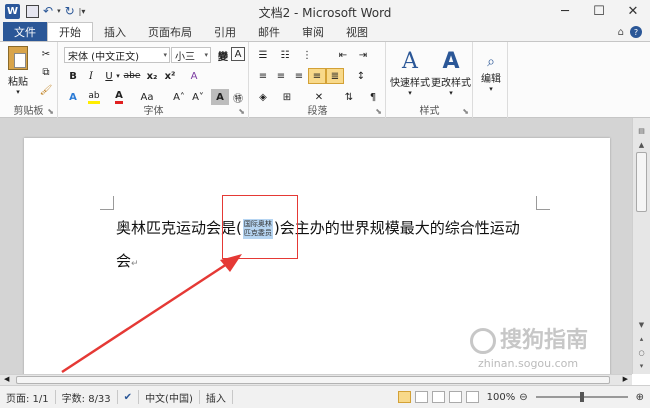 Image resolution: width=650 pixels, height=408 pixels. Describe the element at coordinates (12, 11) in the screenshot. I see `word-app-icon: W` at that location.